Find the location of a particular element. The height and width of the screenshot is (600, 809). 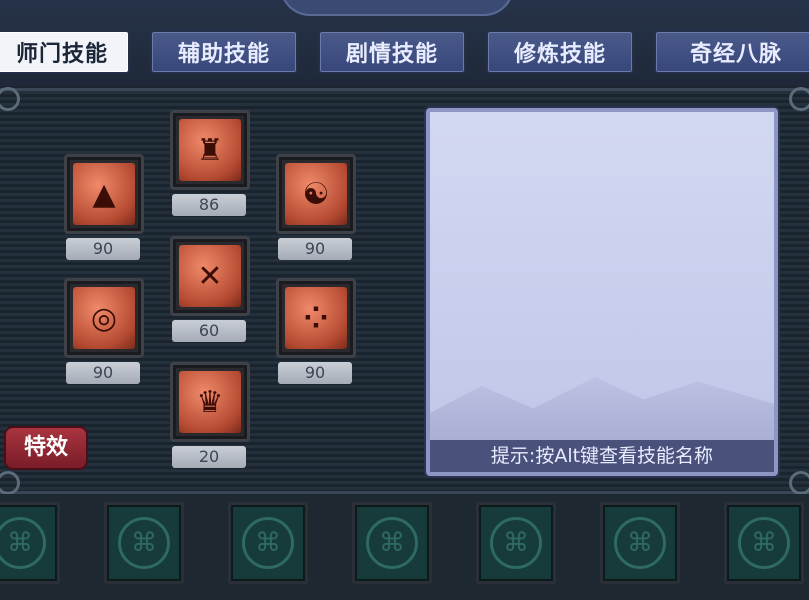

tab-cultivation-skills: 修炼技能 is located at coordinates (560, 52).